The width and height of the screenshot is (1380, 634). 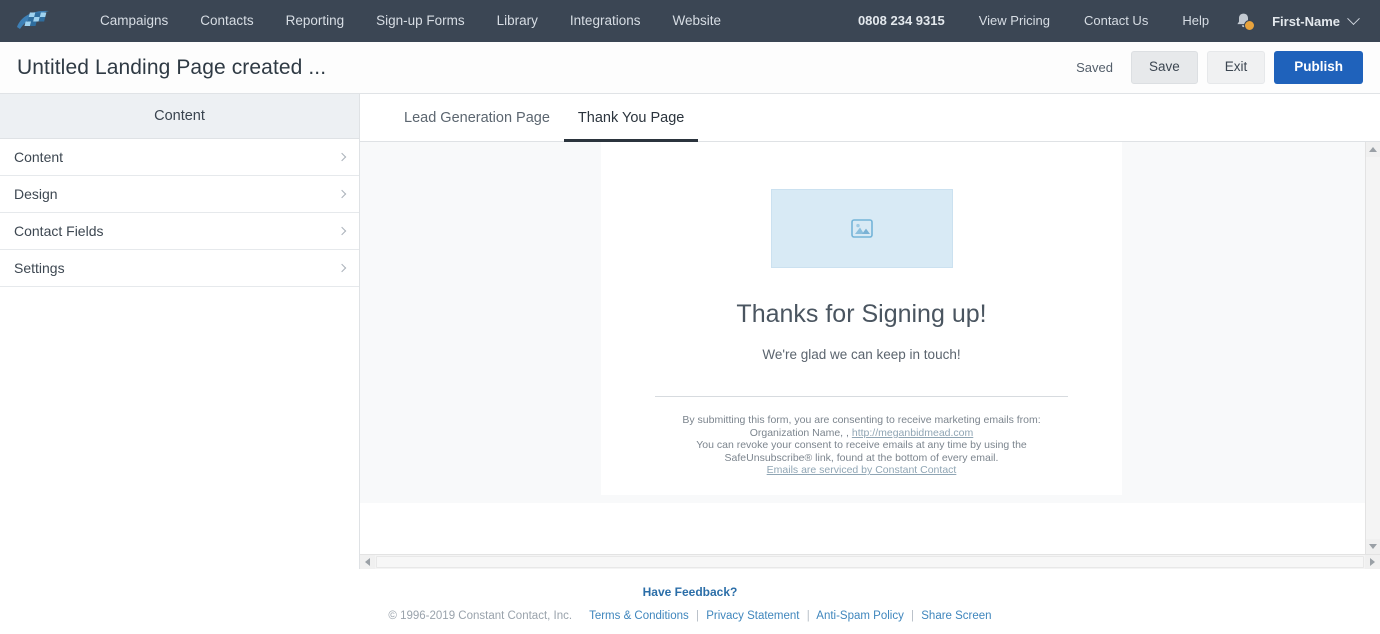 I want to click on disclaimer-organization: Organization Name, ,, so click(x=800, y=432).